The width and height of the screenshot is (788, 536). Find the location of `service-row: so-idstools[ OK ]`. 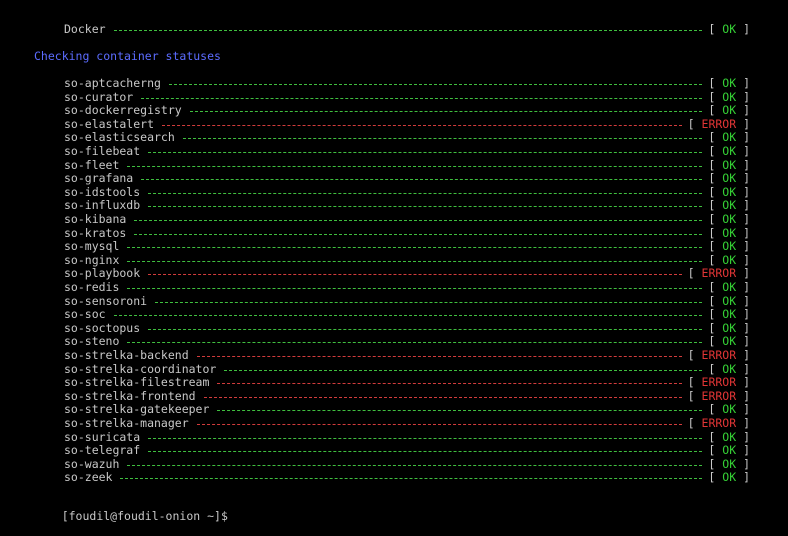

service-row: so-idstools[ OK ] is located at coordinates (407, 192).